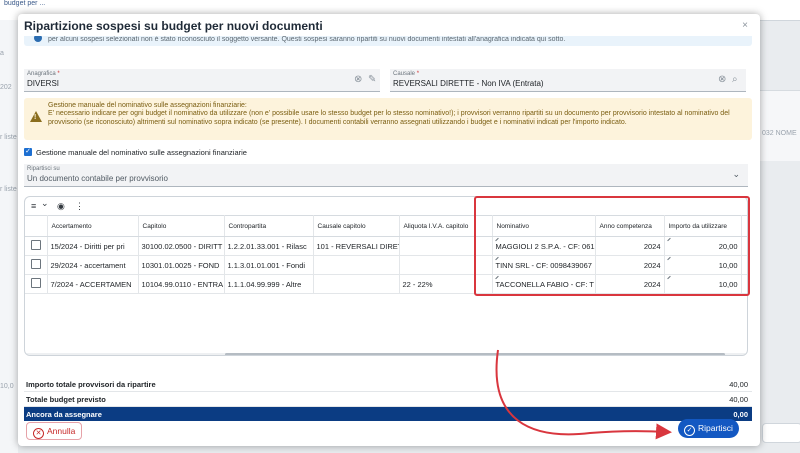 The image size is (800, 453). Describe the element at coordinates (544, 246) in the screenshot. I see `nominativo-cell: MAGGIOLI 2 S.P.A. - CF: 061` at that location.